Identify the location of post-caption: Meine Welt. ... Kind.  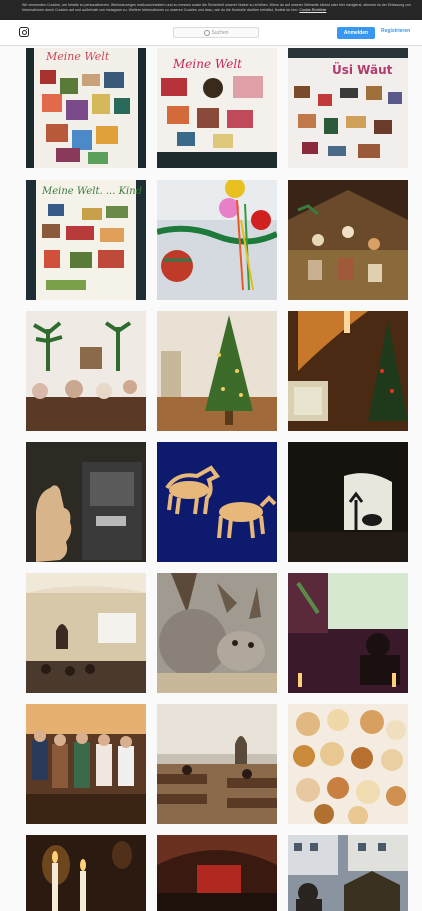
(91, 191).